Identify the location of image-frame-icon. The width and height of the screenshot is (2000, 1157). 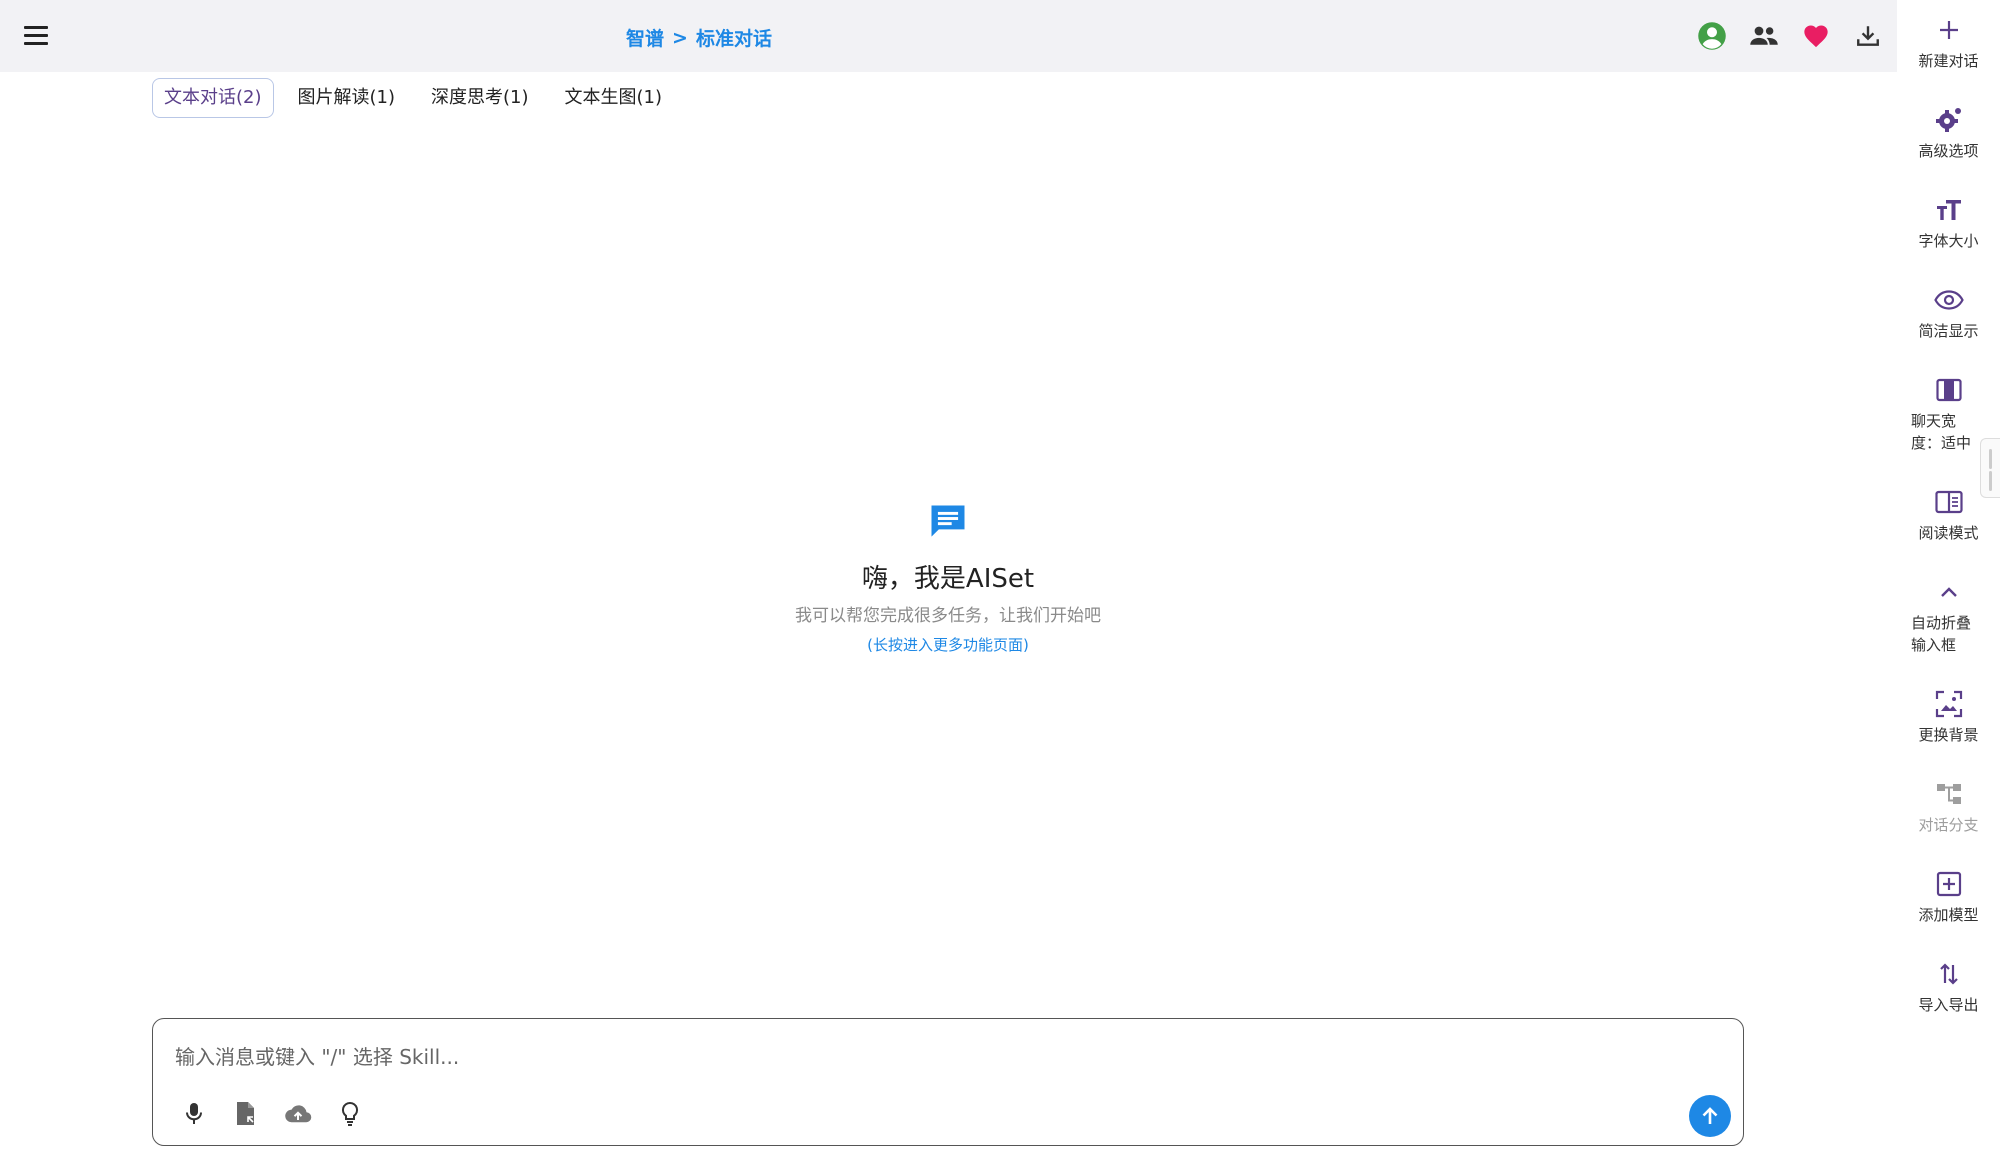
(1948, 704).